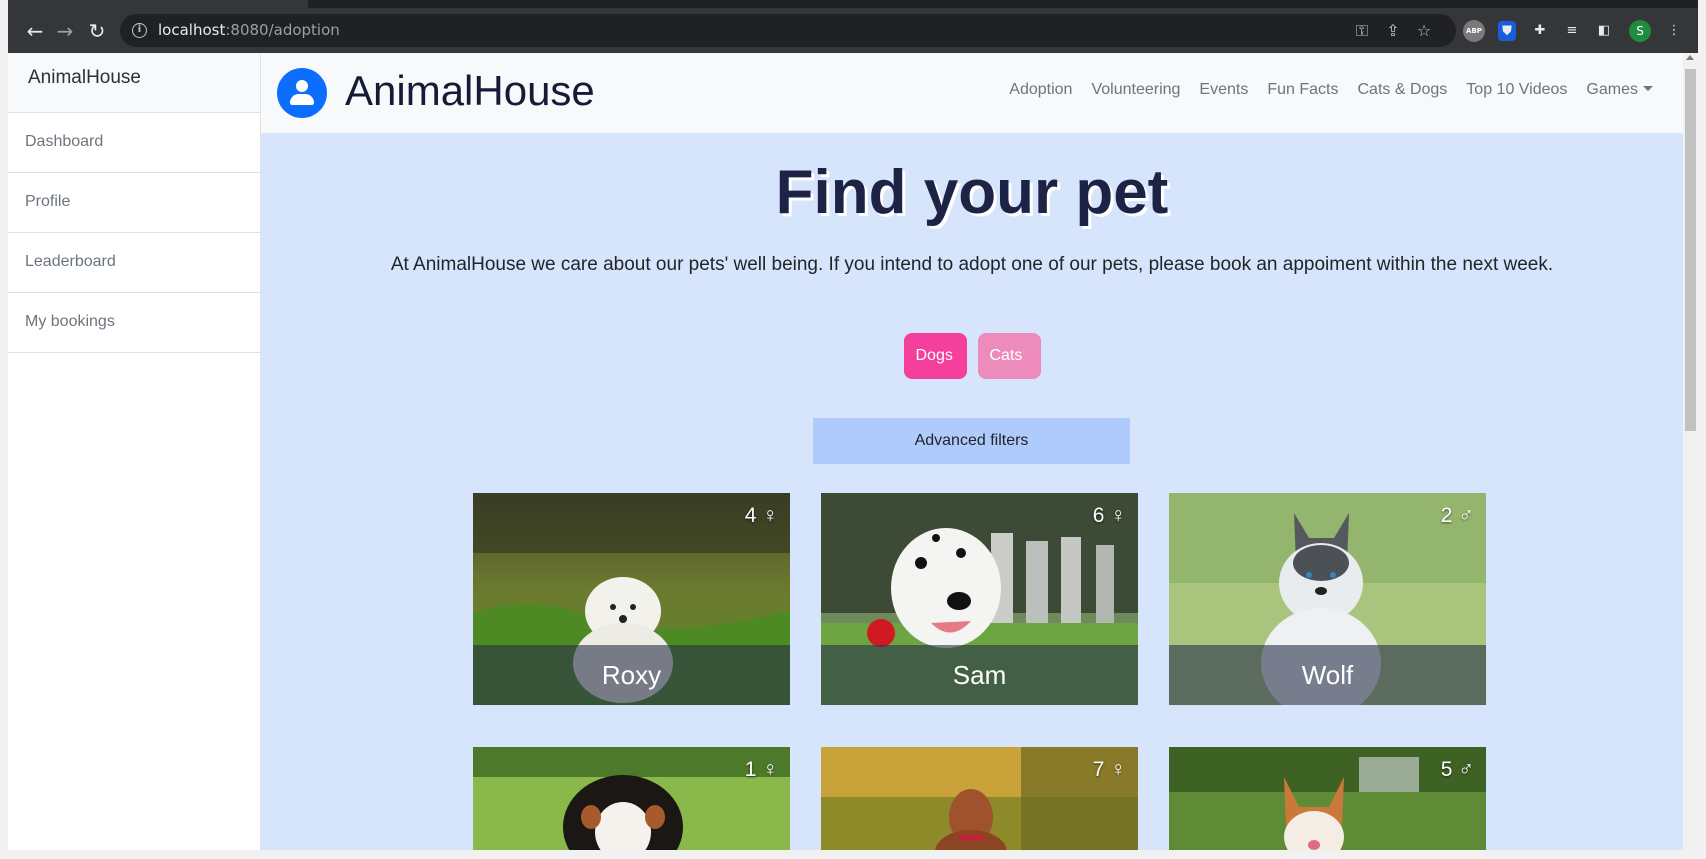 The image size is (1706, 859). What do you see at coordinates (631, 599) in the screenshot?
I see `pet-card-roxy: 4 ♀ Roxy` at bounding box center [631, 599].